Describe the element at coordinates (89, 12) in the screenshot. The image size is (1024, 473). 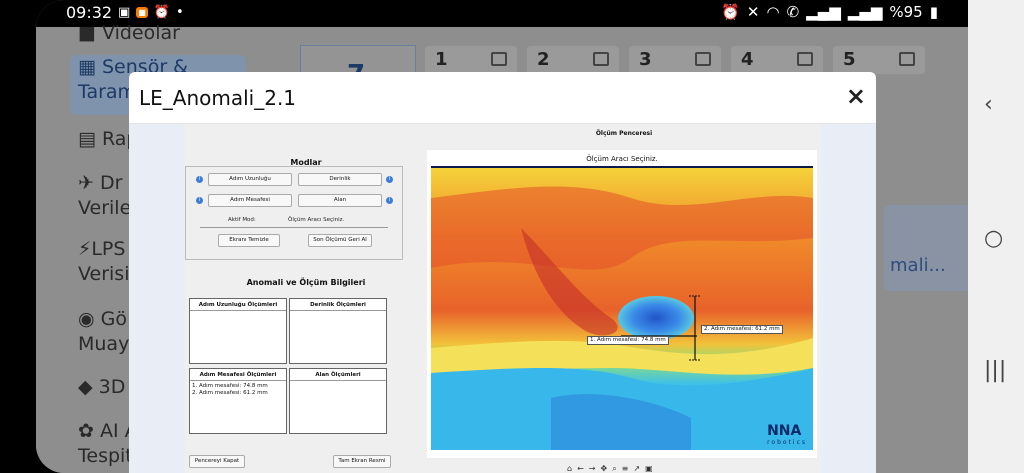
I see `status-time: 09:32` at that location.